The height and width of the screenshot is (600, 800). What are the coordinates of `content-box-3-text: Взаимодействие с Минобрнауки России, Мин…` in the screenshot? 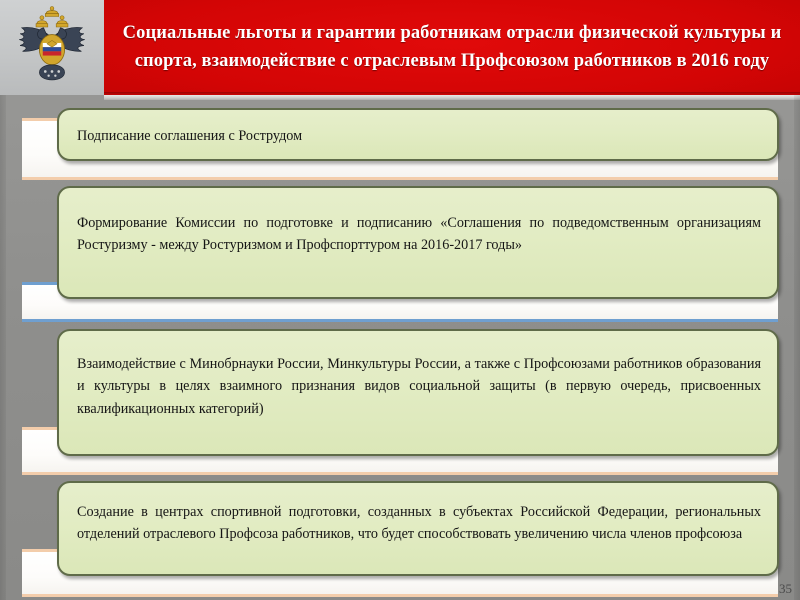 It's located at (419, 386).